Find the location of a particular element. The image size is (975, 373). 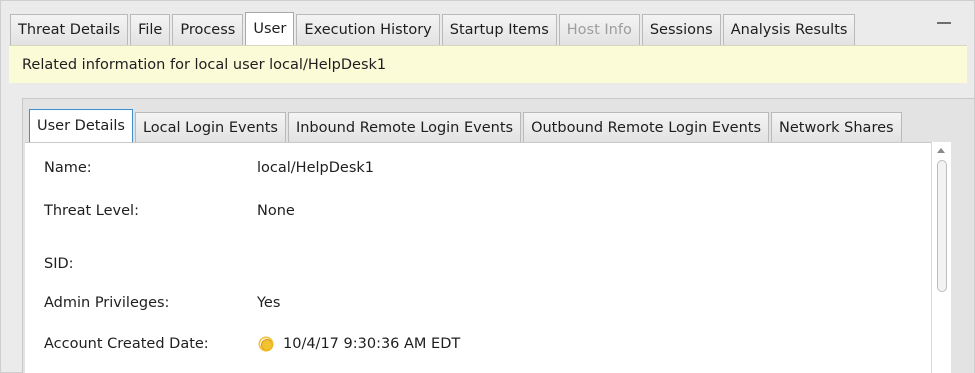

detail-label: Admin Privileges: is located at coordinates (107, 303).